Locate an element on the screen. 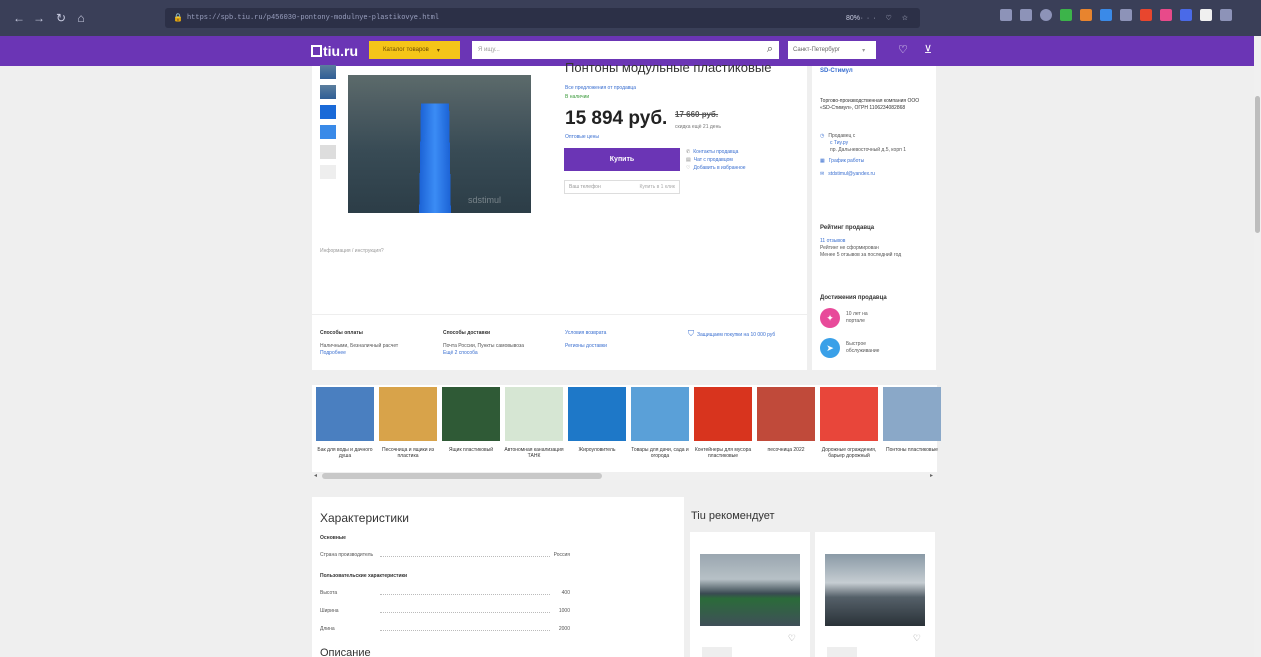 The width and height of the screenshot is (1261, 657). arrow-left-icon: ◂ is located at coordinates (315, 475).